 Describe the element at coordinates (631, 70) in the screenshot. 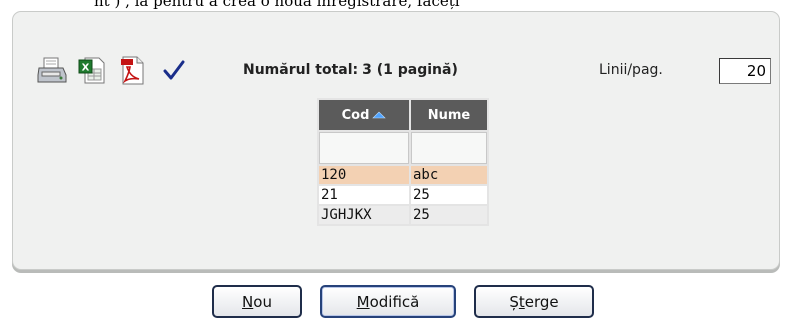

I see `lines-per-page-label: Linii/pag.` at that location.